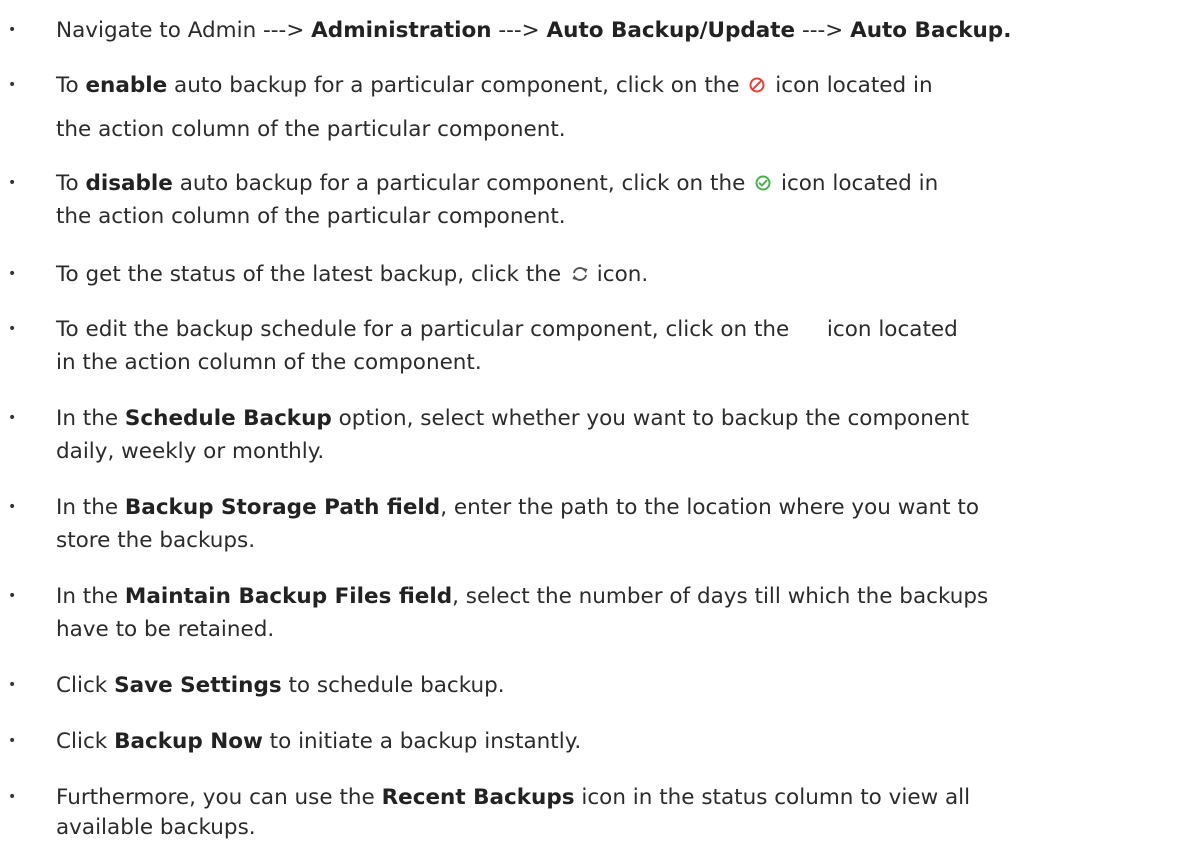 The image size is (1184, 863). Describe the element at coordinates (280, 685) in the screenshot. I see `list-item-text: Click Save Settings to schedule backup.` at that location.